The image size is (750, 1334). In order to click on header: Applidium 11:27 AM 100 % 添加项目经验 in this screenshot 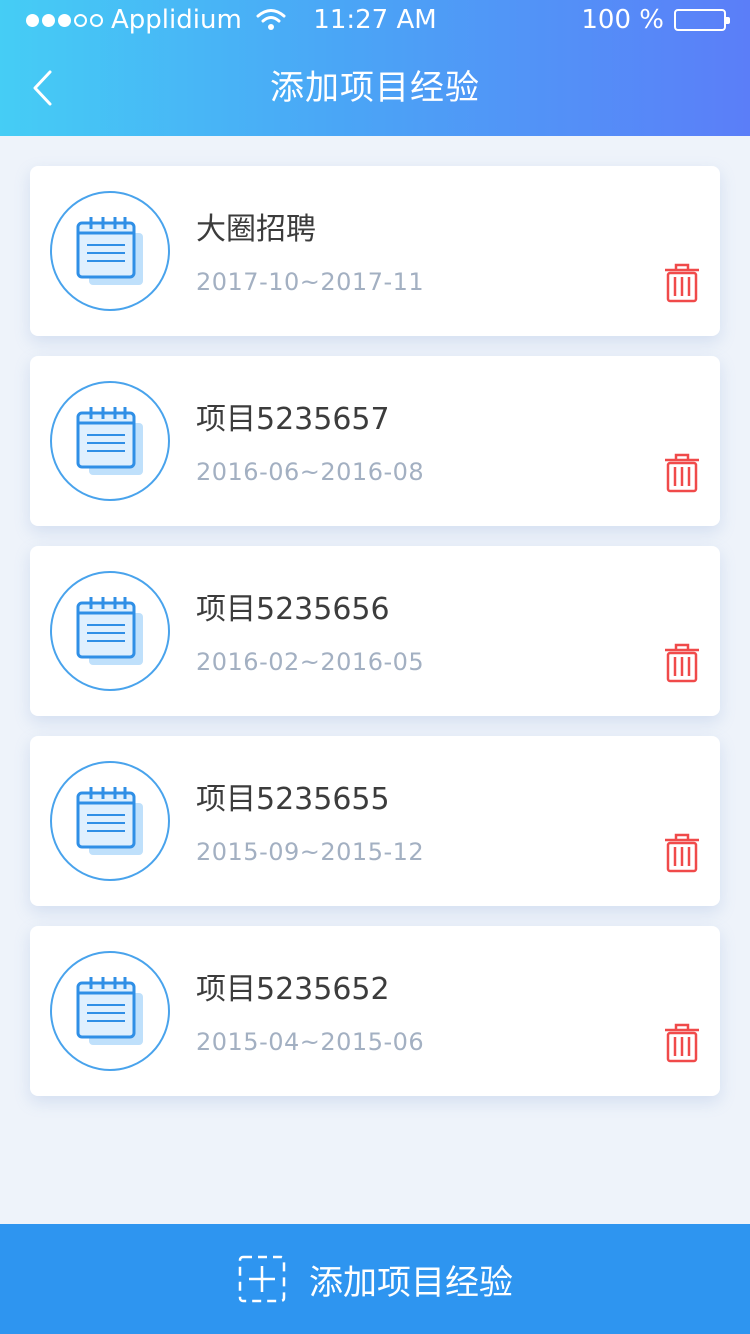, I will do `click(375, 68)`.